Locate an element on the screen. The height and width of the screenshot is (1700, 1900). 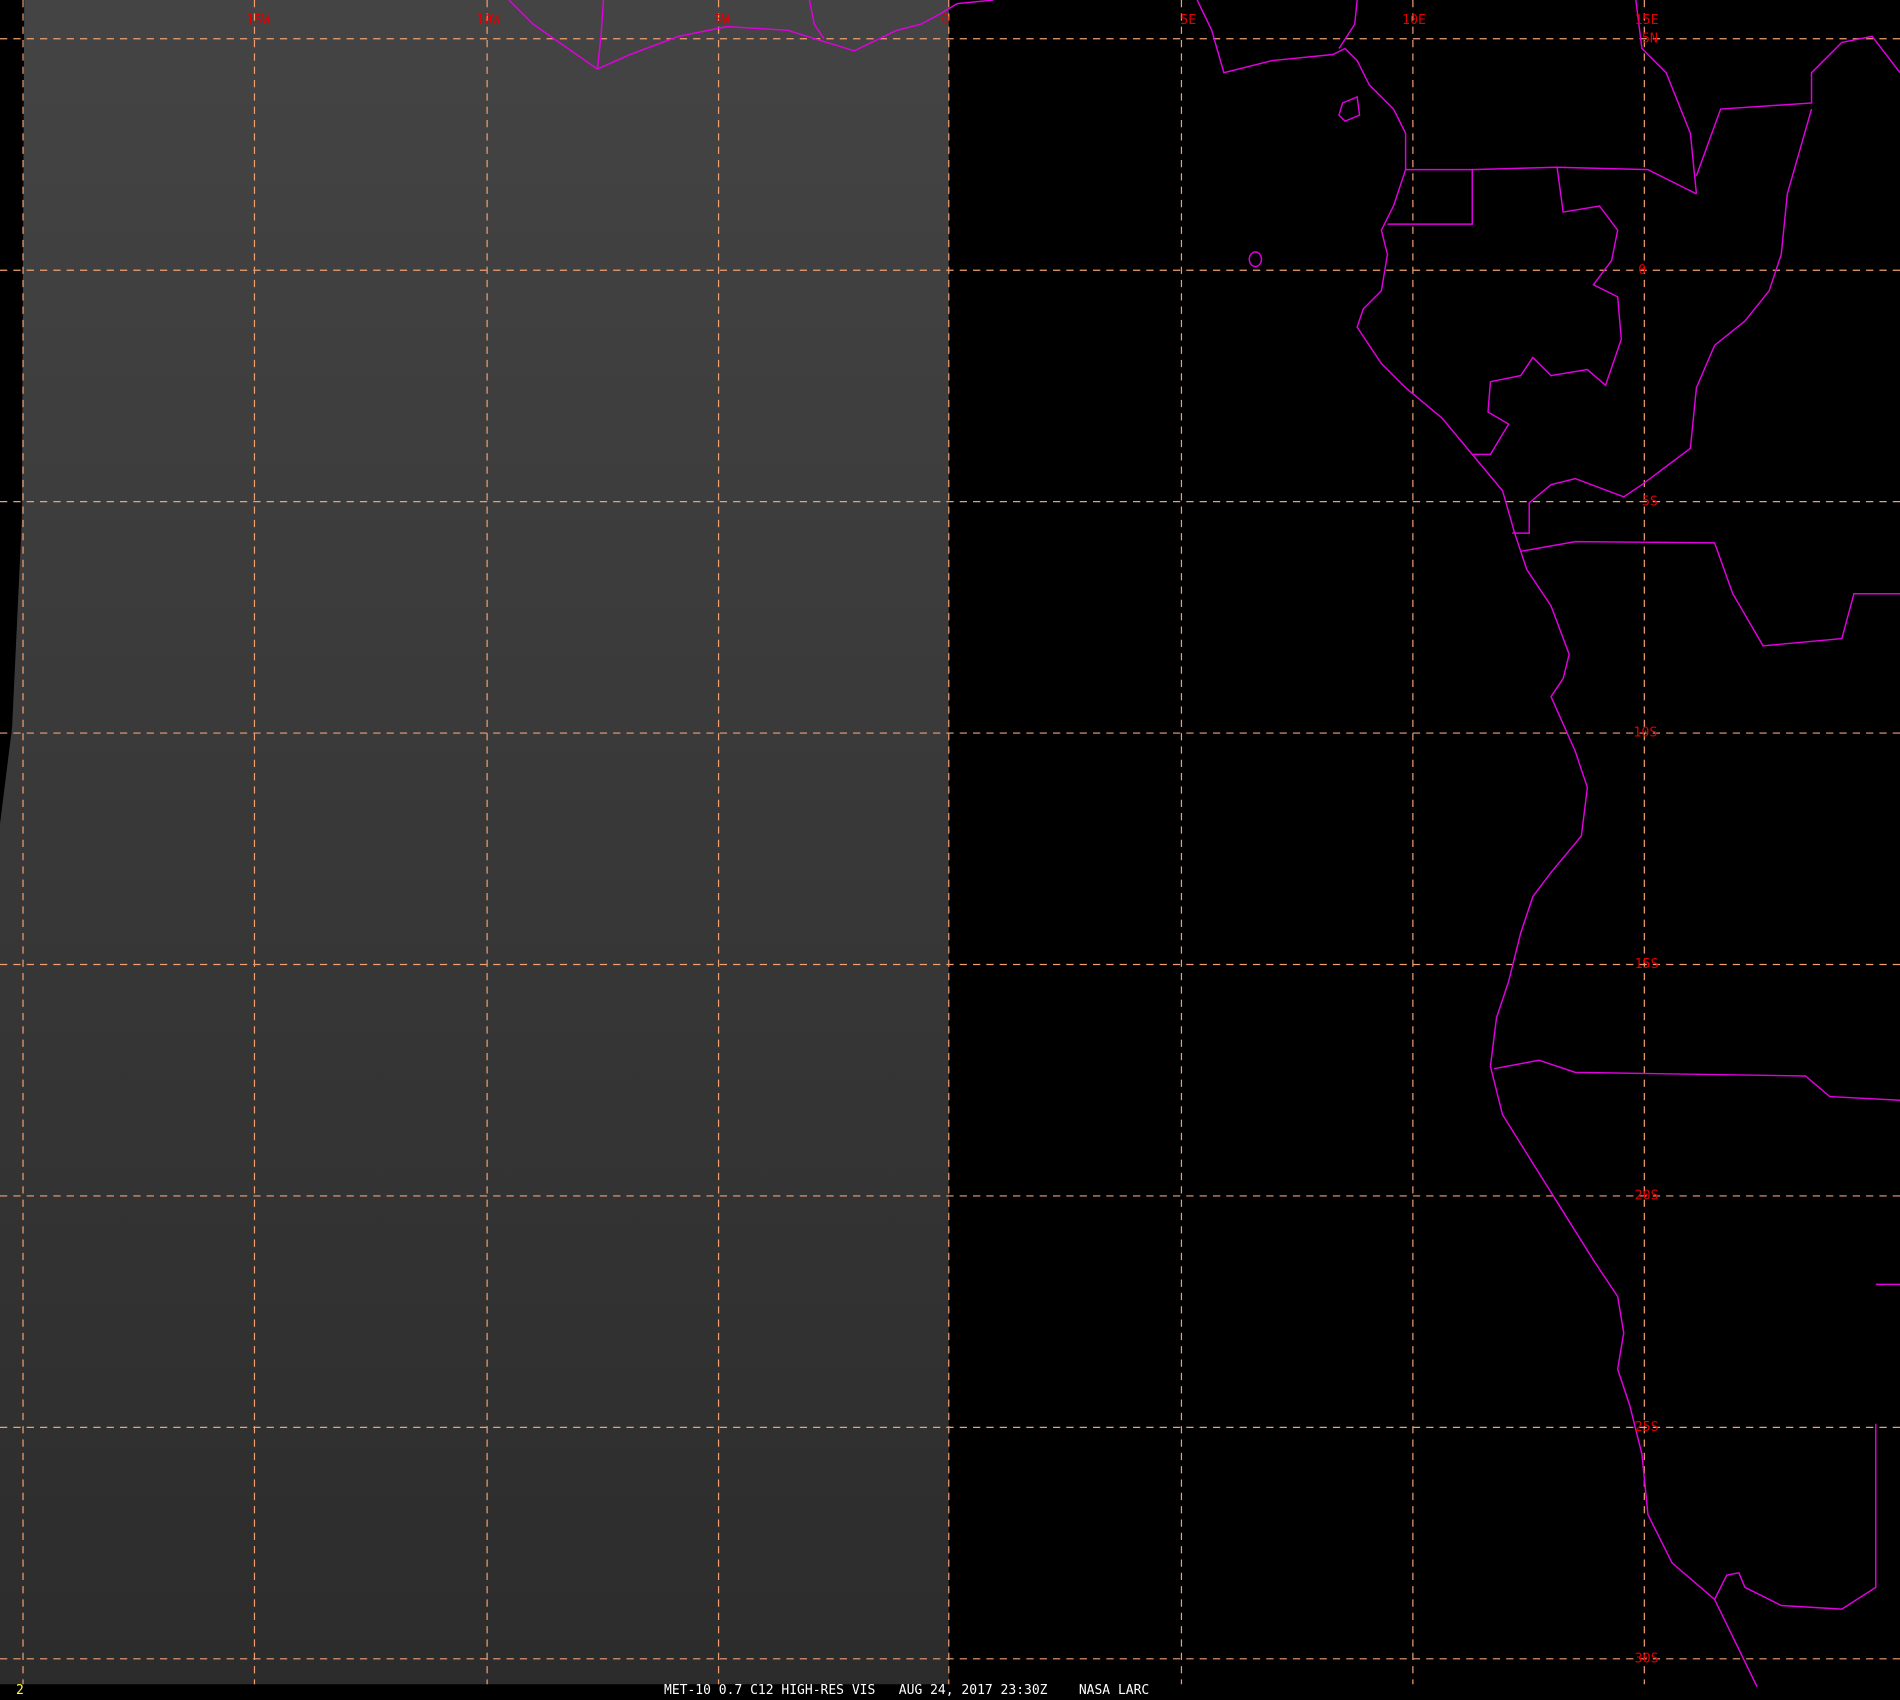
lat-label: 0 is located at coordinates (1642, 270).